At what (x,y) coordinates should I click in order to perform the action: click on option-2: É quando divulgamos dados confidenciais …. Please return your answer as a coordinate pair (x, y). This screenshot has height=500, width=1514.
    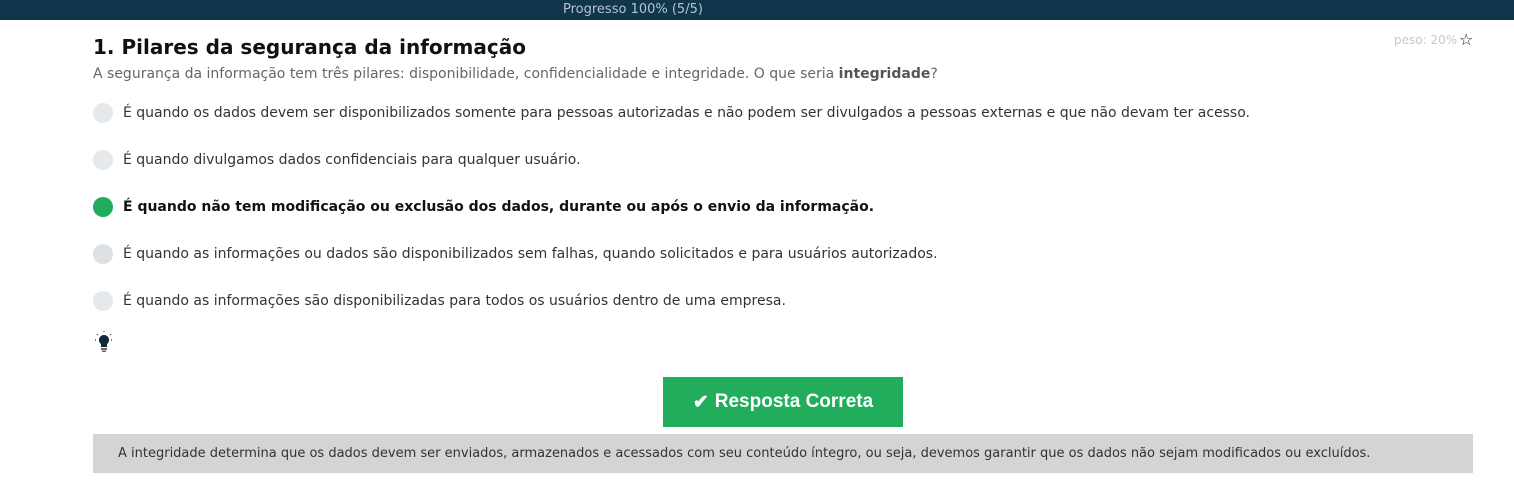
    Looking at the image, I should click on (337, 160).